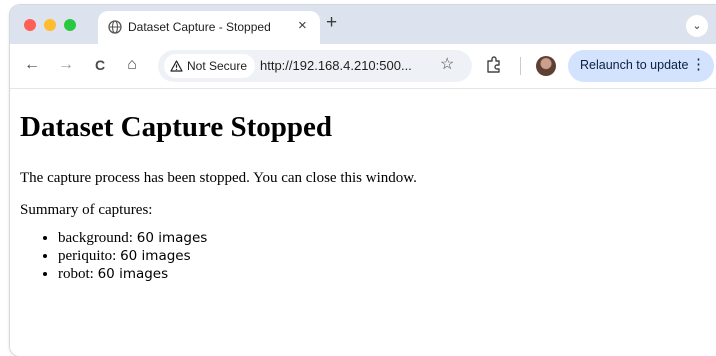 The width and height of the screenshot is (716, 356). Describe the element at coordinates (331, 23) in the screenshot. I see `new-tab-button: +` at that location.